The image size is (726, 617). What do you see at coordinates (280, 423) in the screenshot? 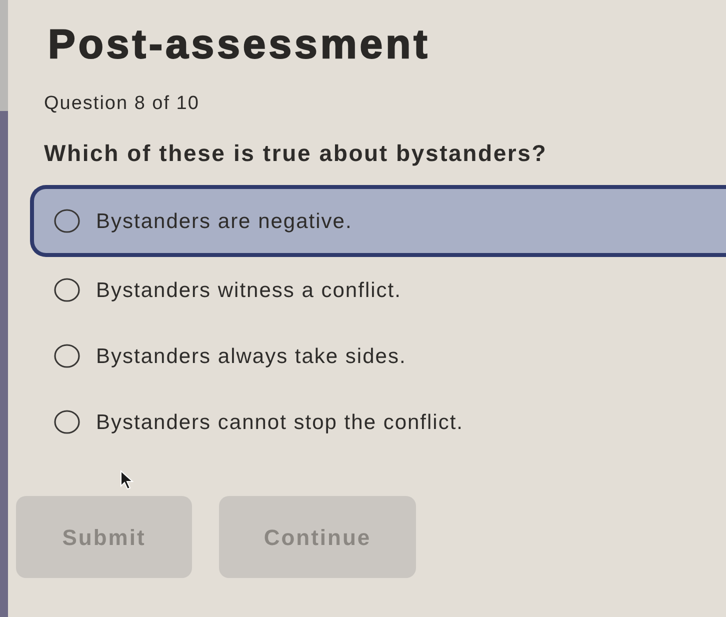
I see `option-label: Bystanders cannot stop the conflict.` at bounding box center [280, 423].